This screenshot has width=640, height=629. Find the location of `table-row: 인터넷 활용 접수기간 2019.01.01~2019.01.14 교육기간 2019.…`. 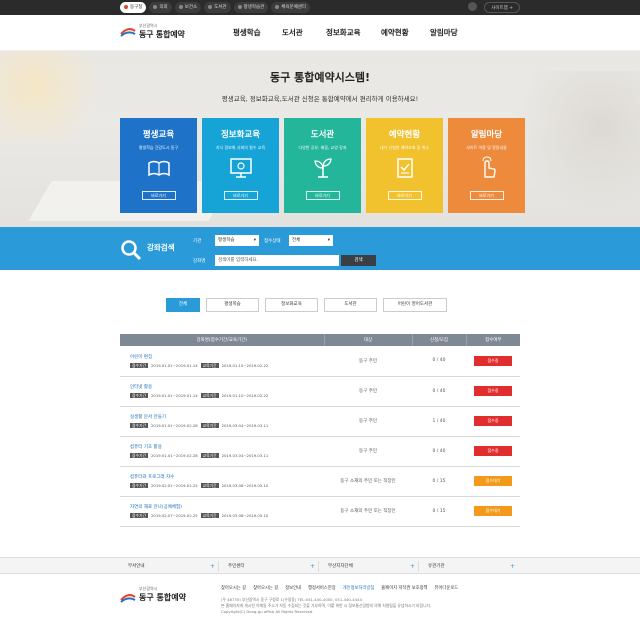

table-row: 인터넷 활용 접수기간 2019.01.01~2019.01.14 교육기간 2019.… is located at coordinates (320, 391).